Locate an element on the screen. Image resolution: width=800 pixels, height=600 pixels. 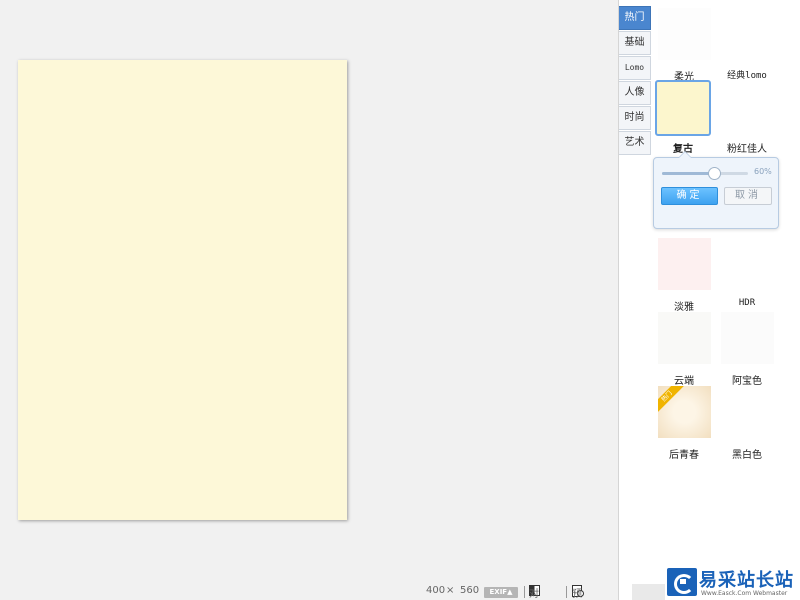
intensity-value: 60% is located at coordinates (763, 171).